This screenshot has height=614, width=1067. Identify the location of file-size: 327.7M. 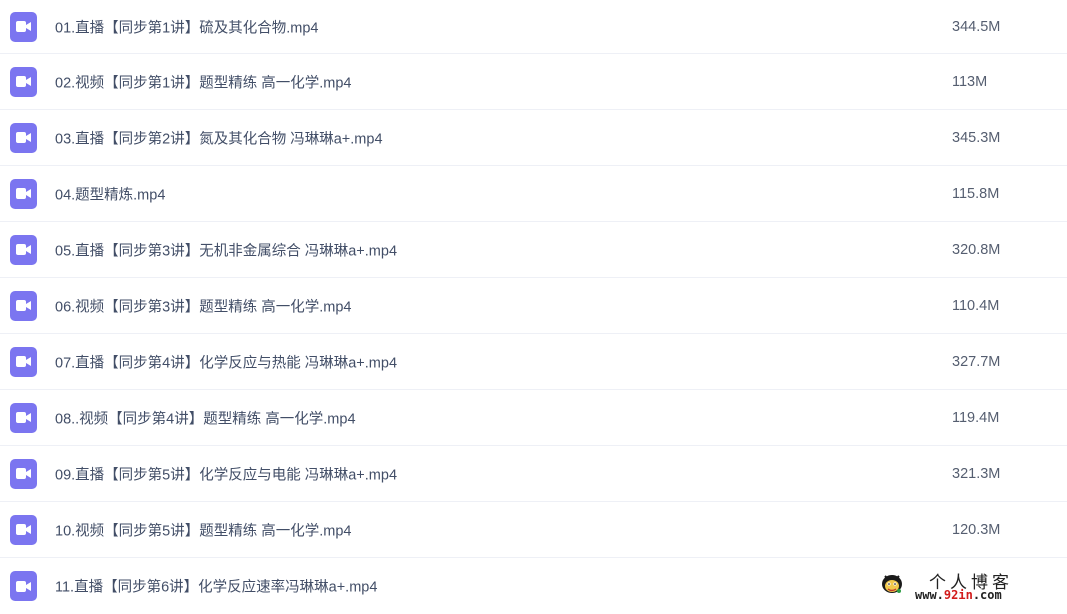
(976, 361).